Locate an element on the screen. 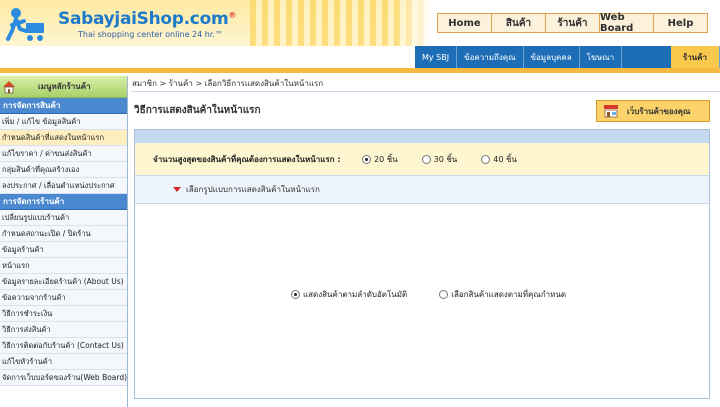 Image resolution: width=720 pixels, height=407 pixels. shopping-cart-person-icon is located at coordinates (27, 25).